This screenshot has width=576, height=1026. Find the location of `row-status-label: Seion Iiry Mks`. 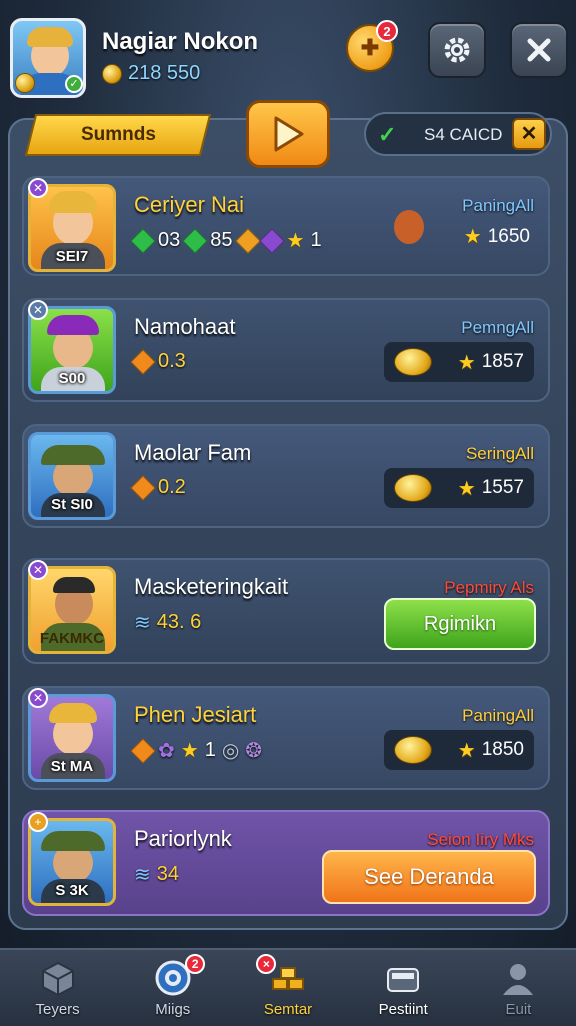

row-status-label: Seion Iiry Mks is located at coordinates (480, 839).